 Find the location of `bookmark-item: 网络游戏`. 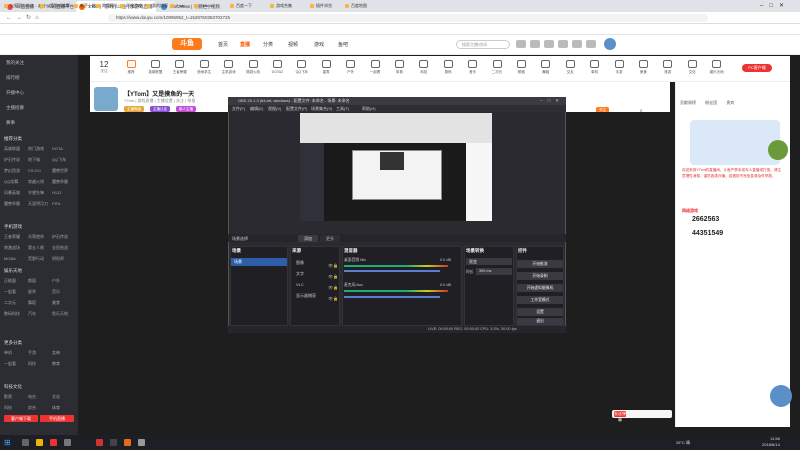

bookmark-item: 网络游戏 is located at coordinates (131, 5).